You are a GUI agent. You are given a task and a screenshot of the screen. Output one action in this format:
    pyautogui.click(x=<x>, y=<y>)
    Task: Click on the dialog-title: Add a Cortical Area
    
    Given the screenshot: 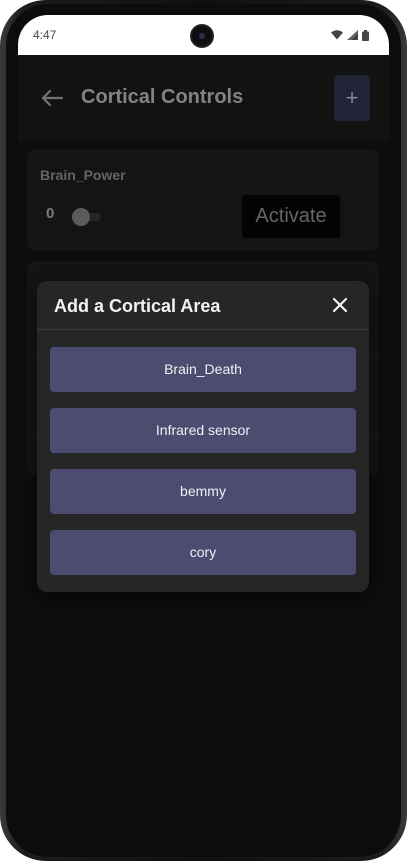 What is the action you would take?
    pyautogui.click(x=137, y=306)
    